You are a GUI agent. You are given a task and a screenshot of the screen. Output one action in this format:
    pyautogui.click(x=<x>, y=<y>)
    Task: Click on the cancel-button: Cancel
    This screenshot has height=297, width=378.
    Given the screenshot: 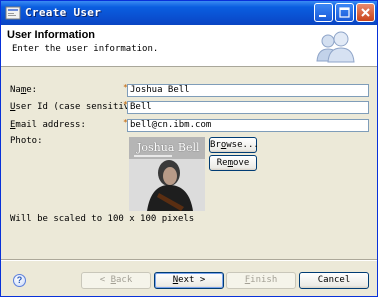 What is the action you would take?
    pyautogui.click(x=334, y=280)
    